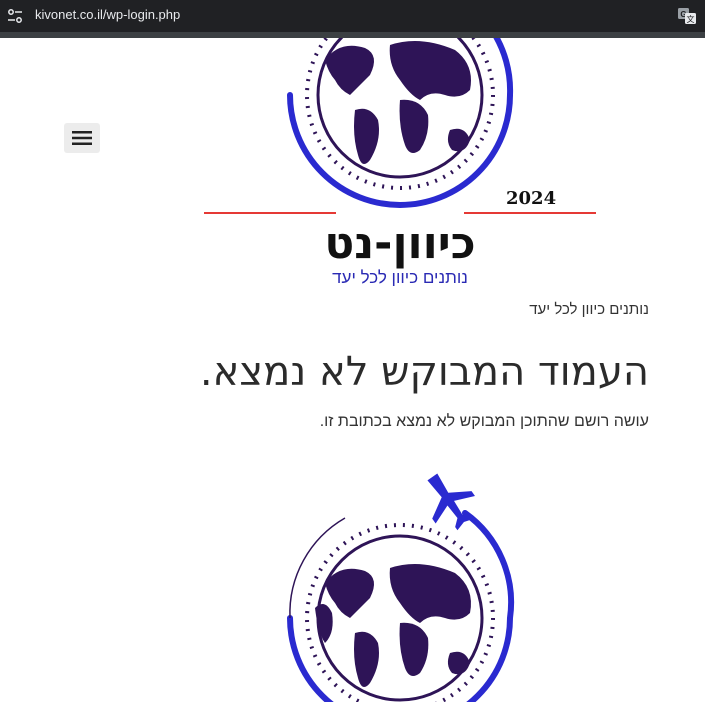 This screenshot has width=705, height=702. What do you see at coordinates (15, 16) in the screenshot?
I see `site-info-icon` at bounding box center [15, 16].